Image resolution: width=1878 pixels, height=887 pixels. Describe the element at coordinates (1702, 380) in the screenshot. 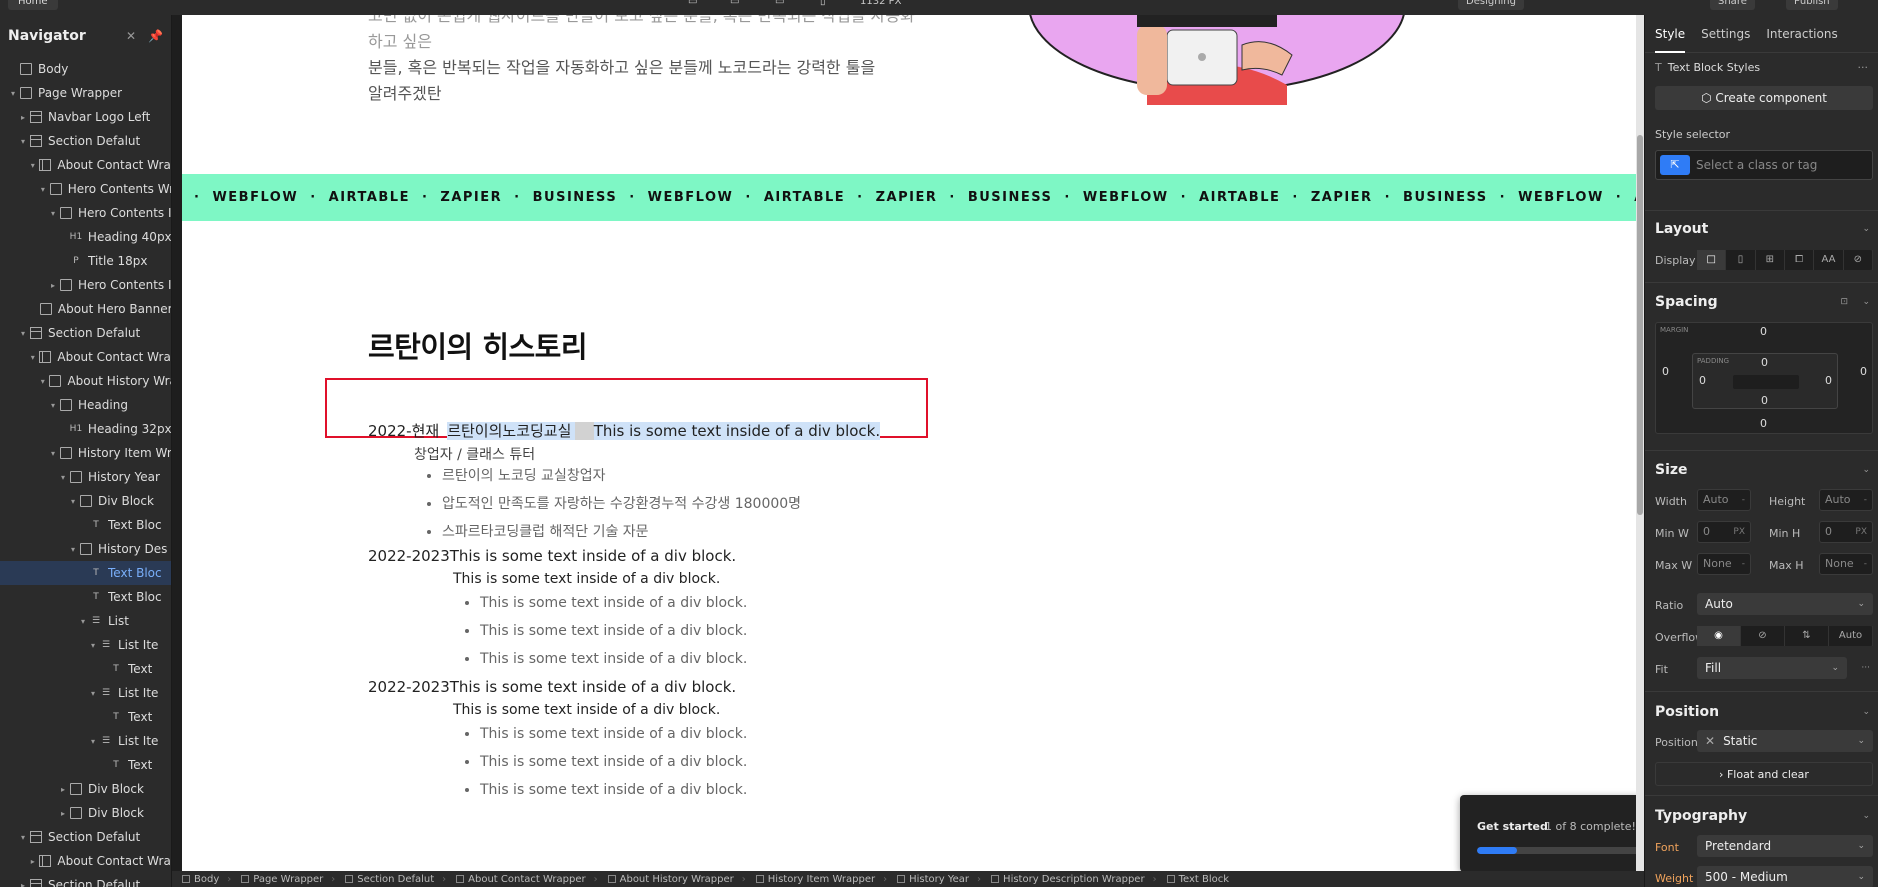

I see `padding-left: 0` at that location.